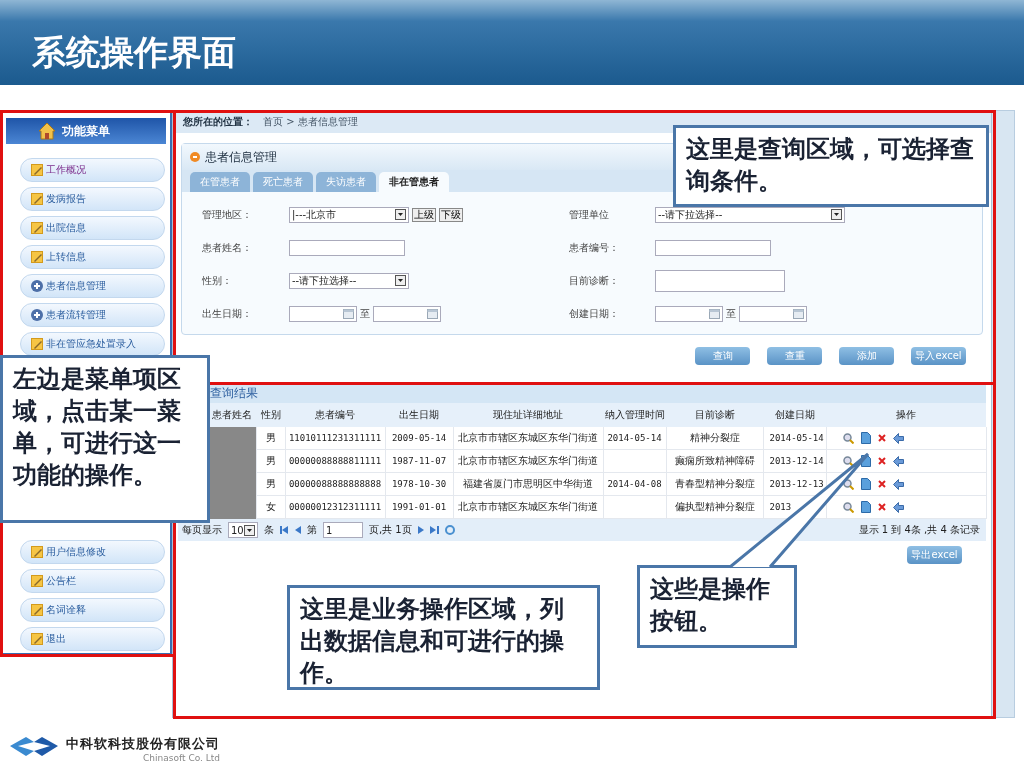  I want to click on table-cell: 2013-12-14, so click(794, 461).